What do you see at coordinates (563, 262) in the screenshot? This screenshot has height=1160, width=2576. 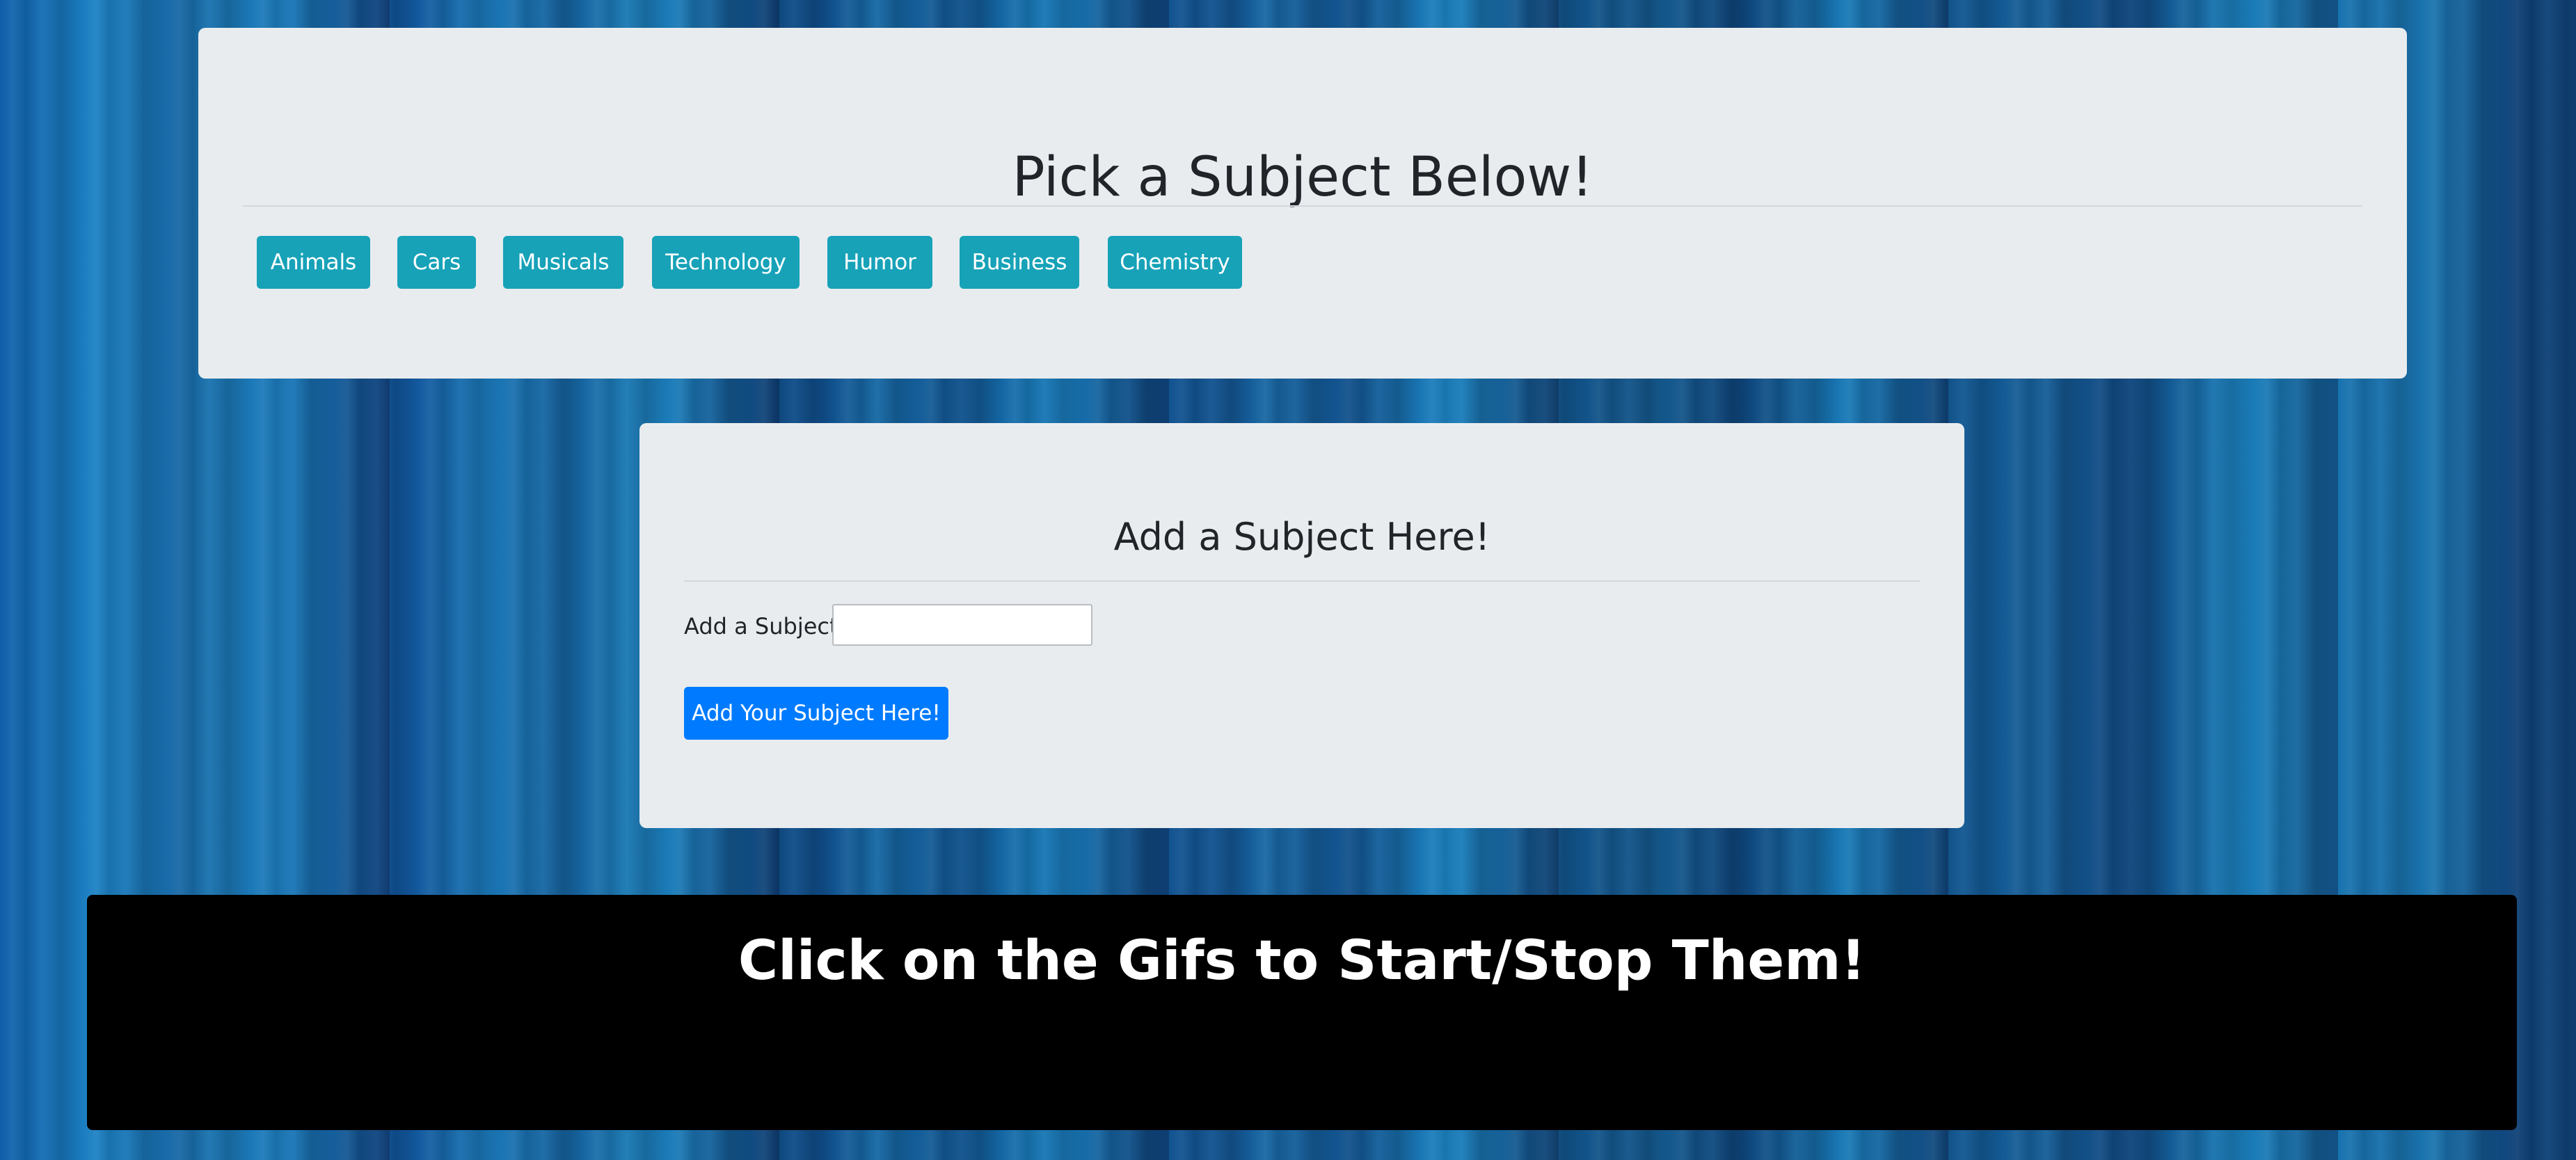 I see `subject-button-musicals: Musicals` at bounding box center [563, 262].